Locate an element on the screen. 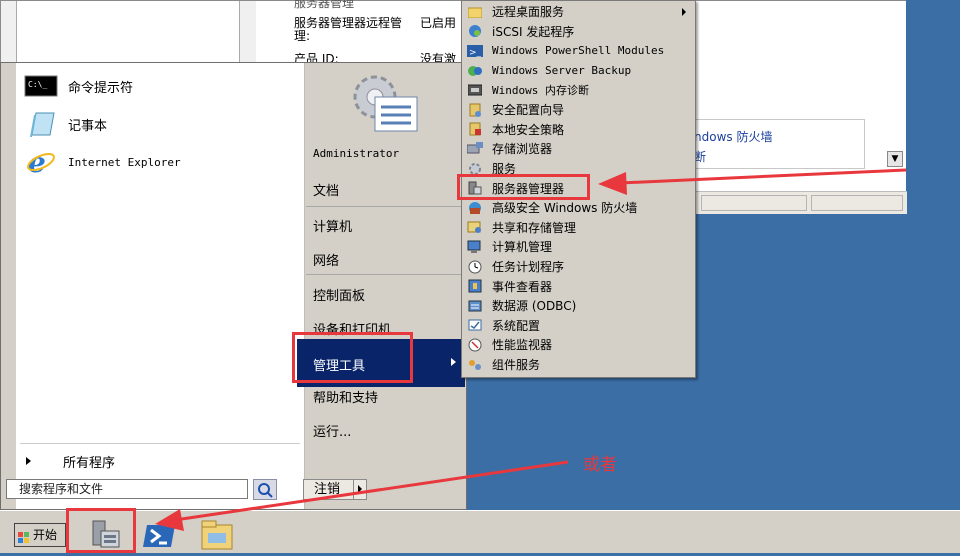 The height and width of the screenshot is (556, 960). or-annotation-label: 或者 is located at coordinates (600, 465).